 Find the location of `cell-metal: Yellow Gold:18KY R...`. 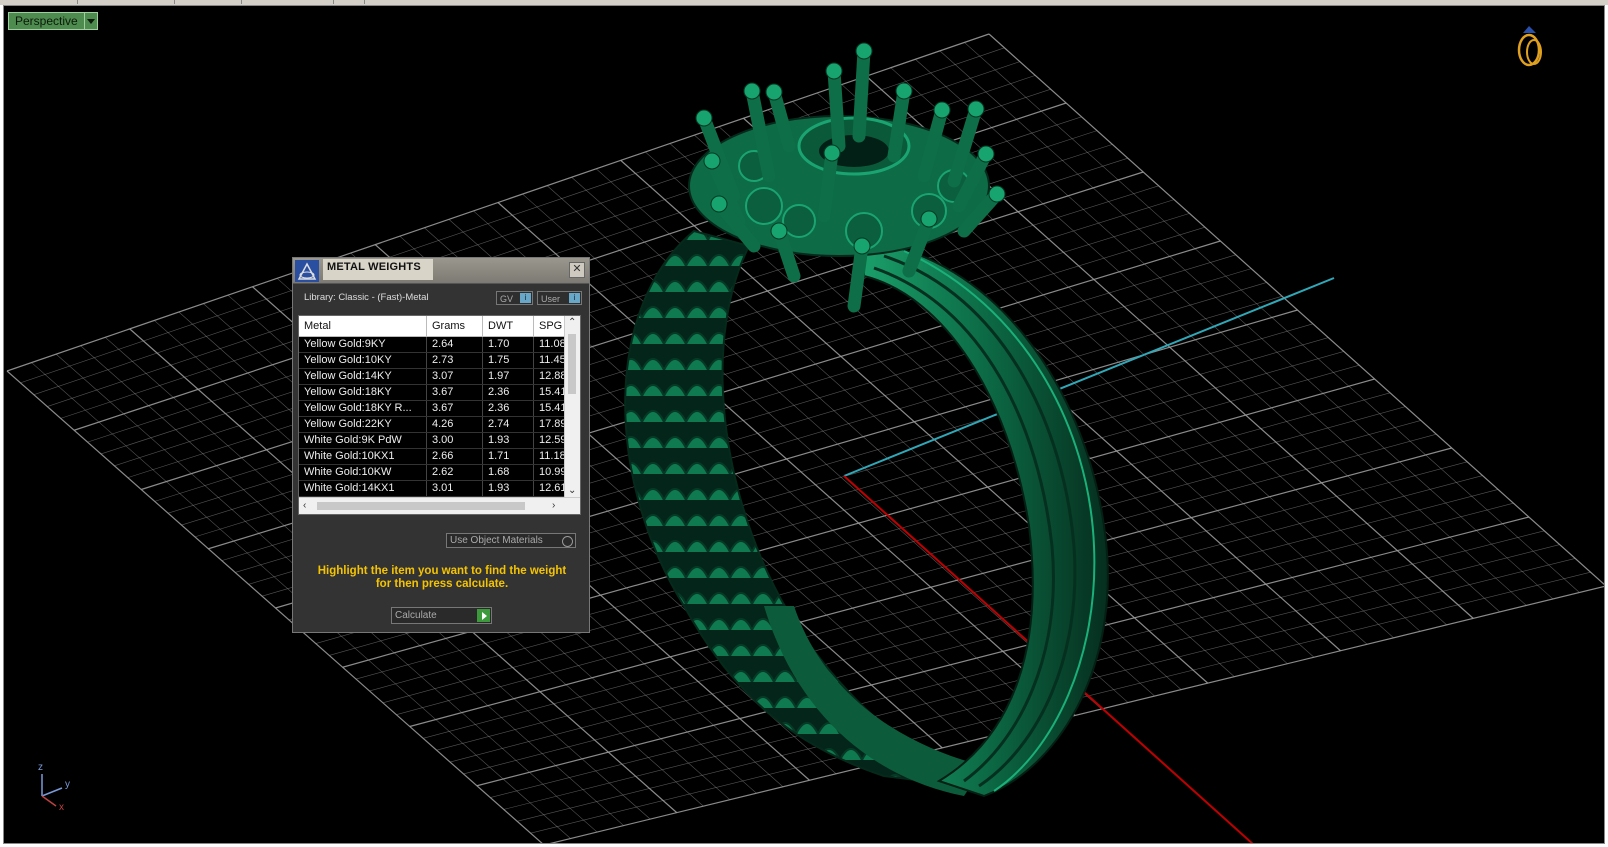

cell-metal: Yellow Gold:18KY R... is located at coordinates (363, 408).